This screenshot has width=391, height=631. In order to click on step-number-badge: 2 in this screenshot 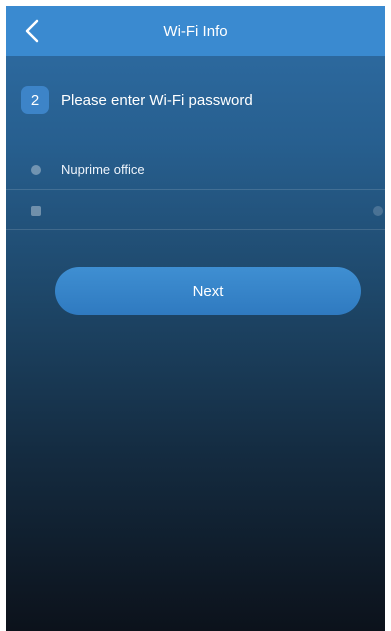, I will do `click(35, 100)`.